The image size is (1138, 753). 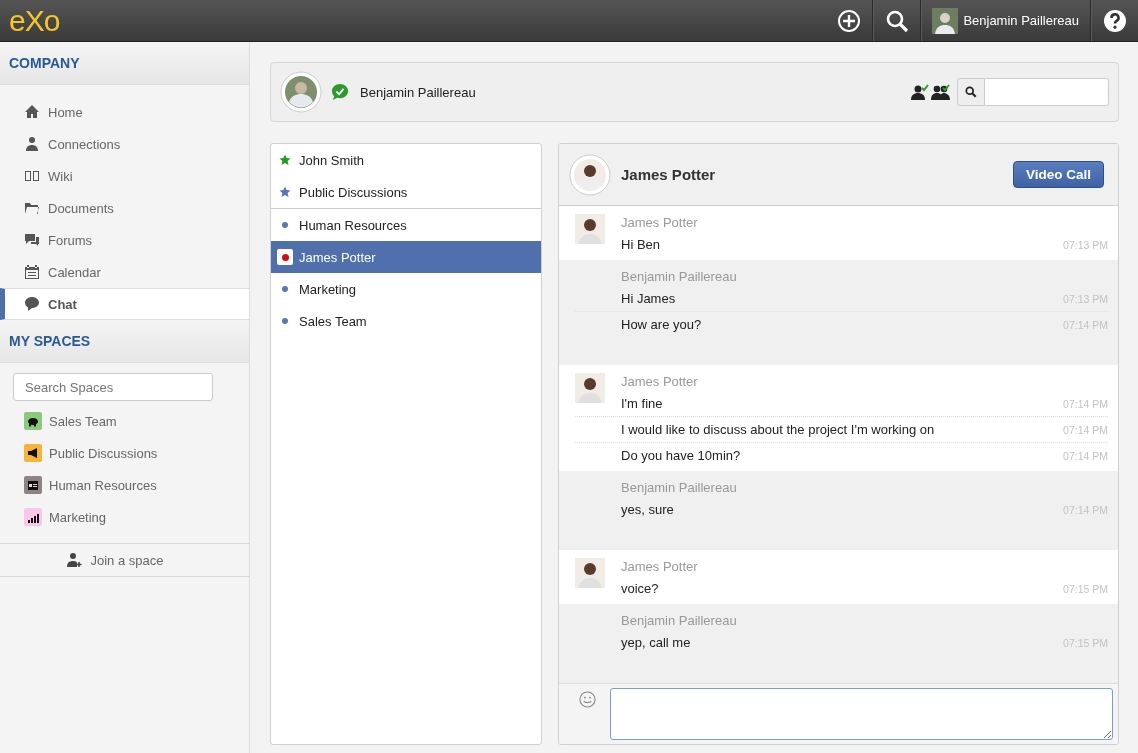 What do you see at coordinates (920, 92) in the screenshot?
I see `user-check-icon` at bounding box center [920, 92].